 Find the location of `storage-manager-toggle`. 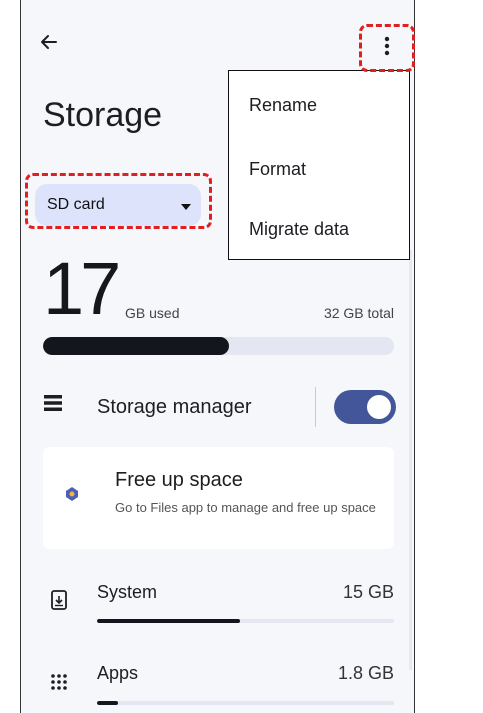

storage-manager-toggle is located at coordinates (365, 407).